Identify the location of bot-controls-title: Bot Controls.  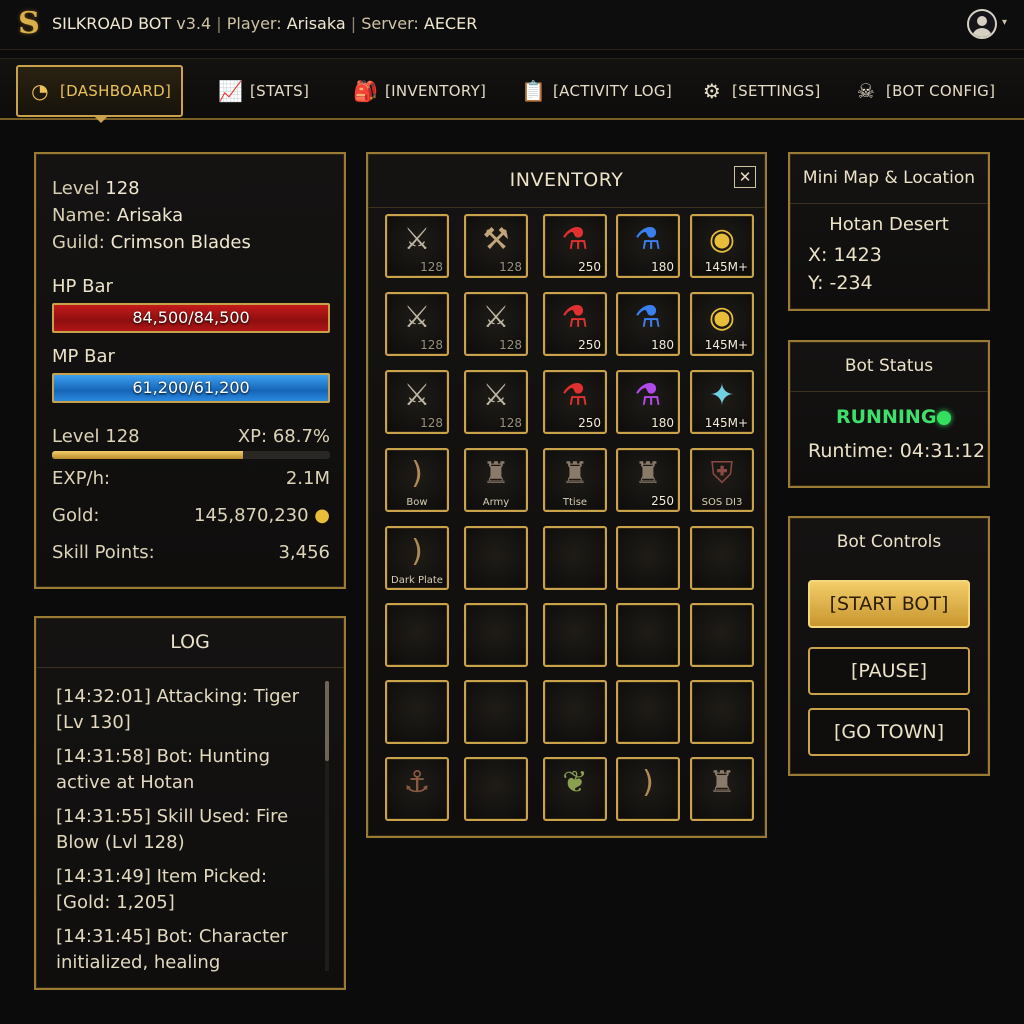
(889, 542).